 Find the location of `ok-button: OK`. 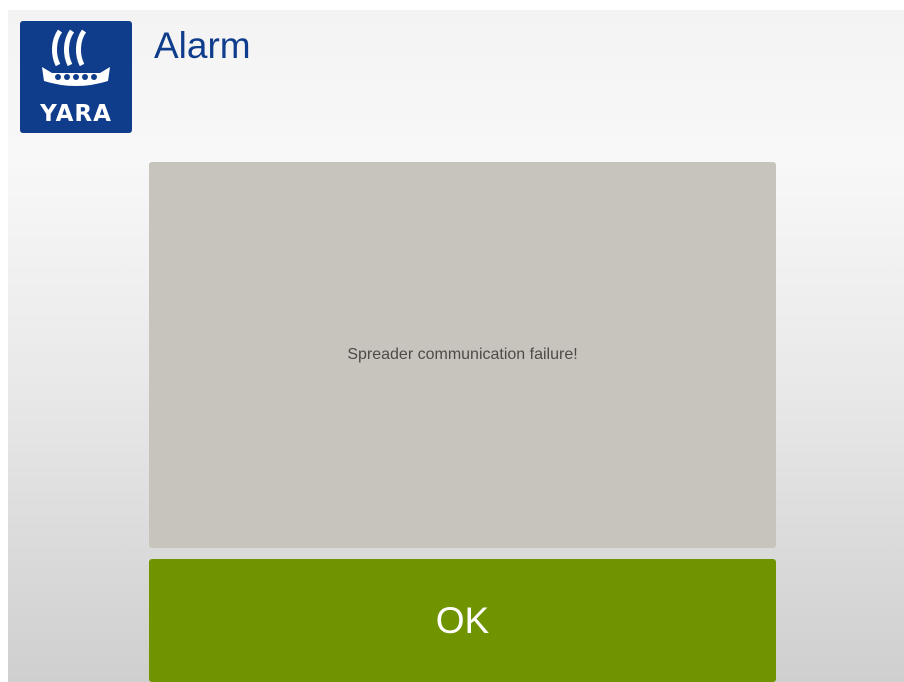

ok-button: OK is located at coordinates (462, 620).